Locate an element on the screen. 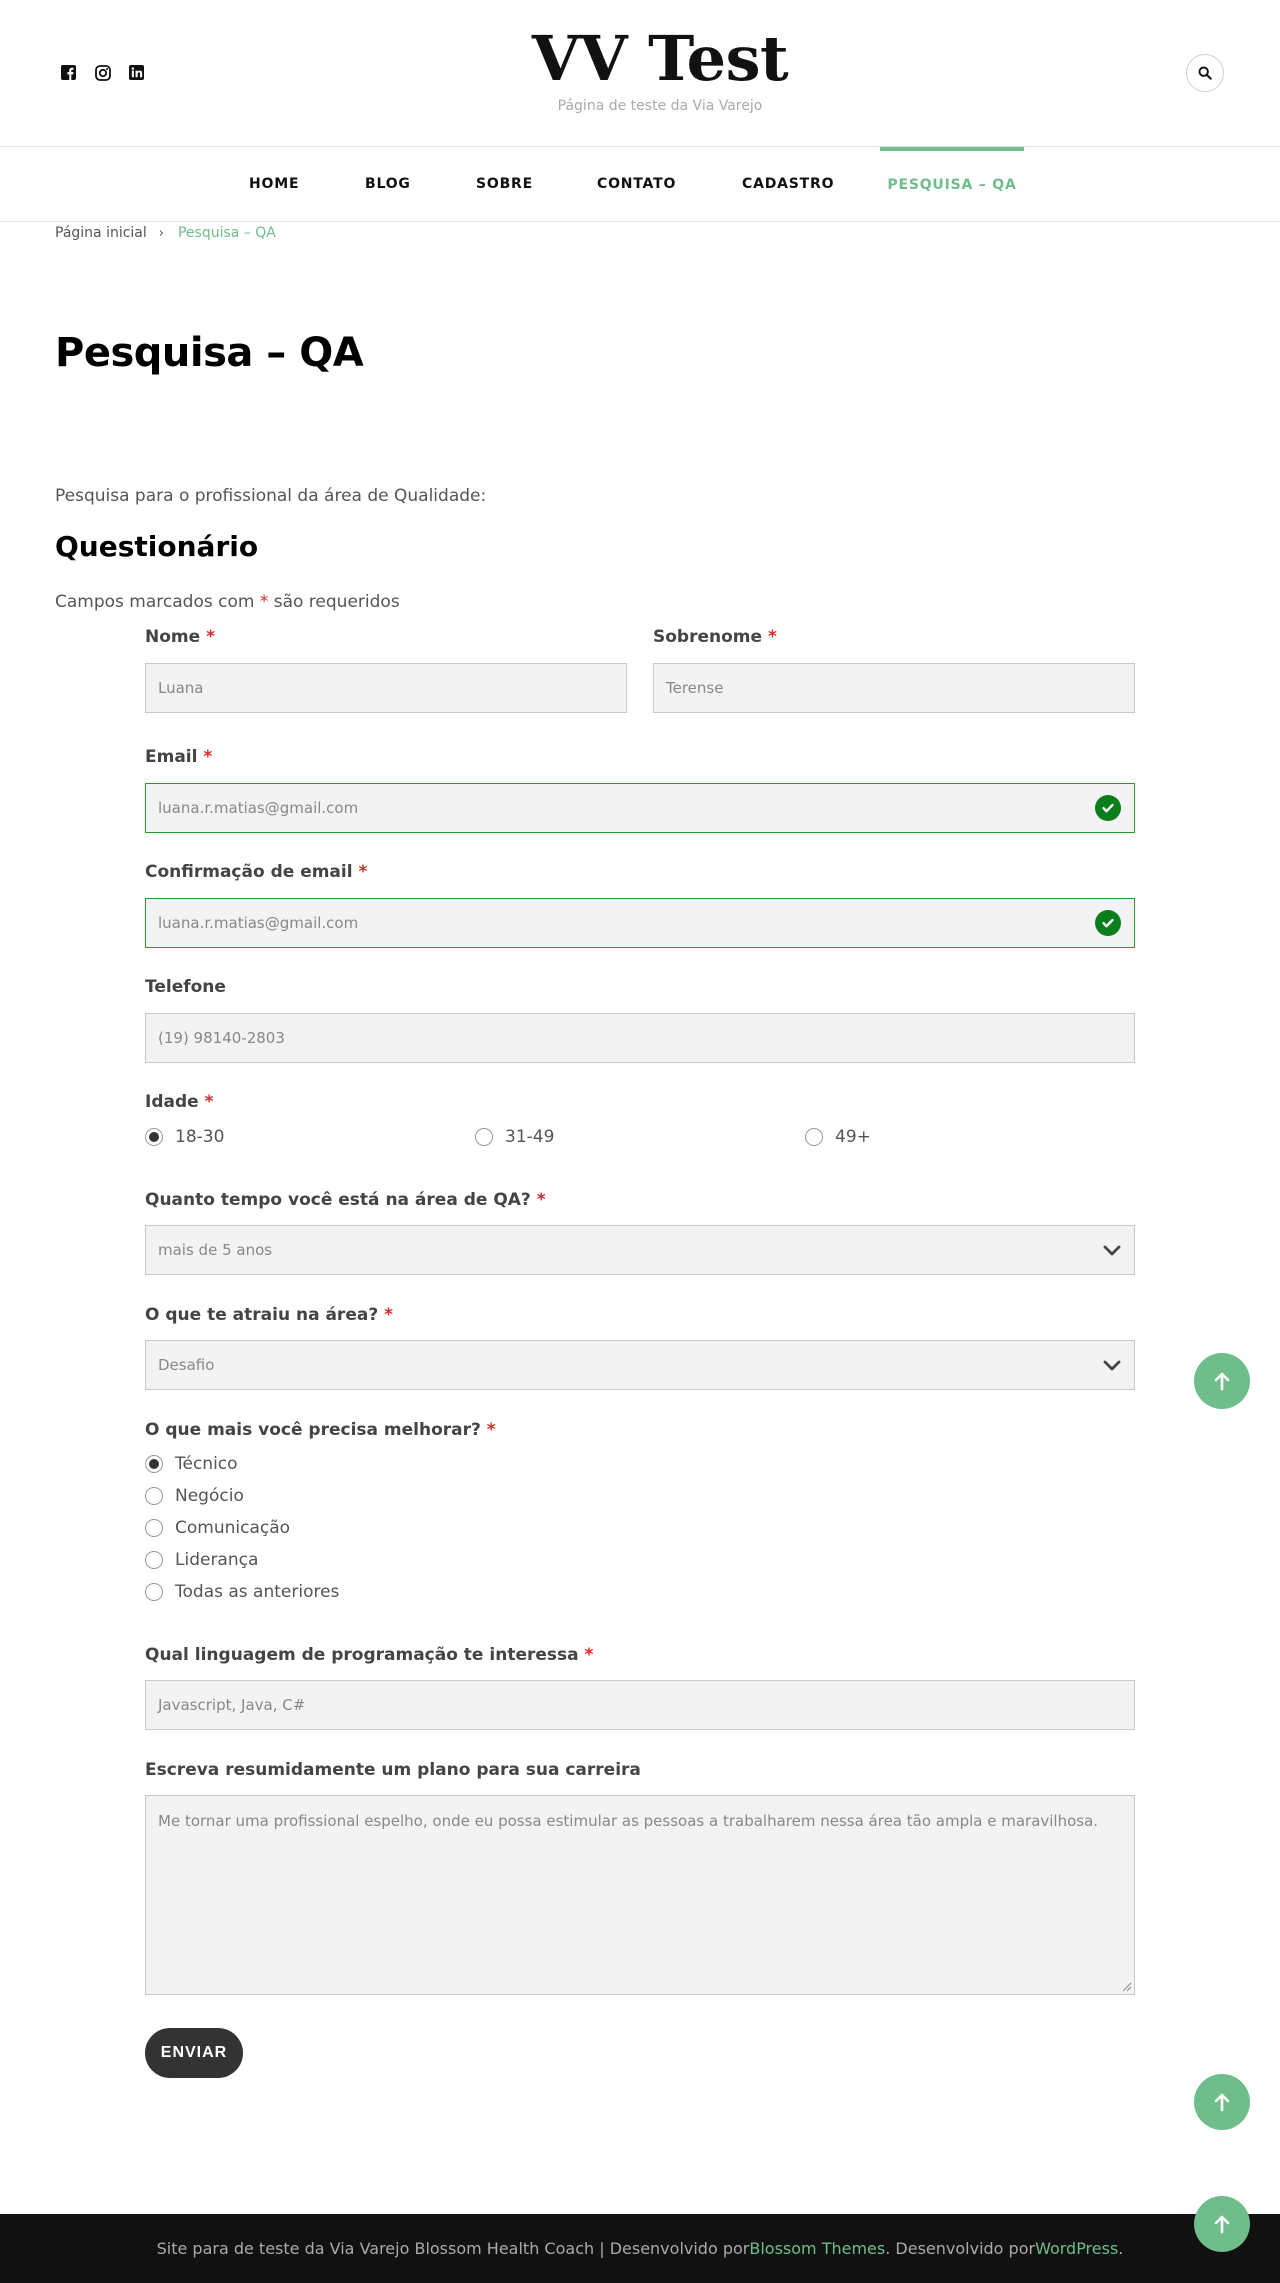  nav-item-home: HOME is located at coordinates (274, 184).